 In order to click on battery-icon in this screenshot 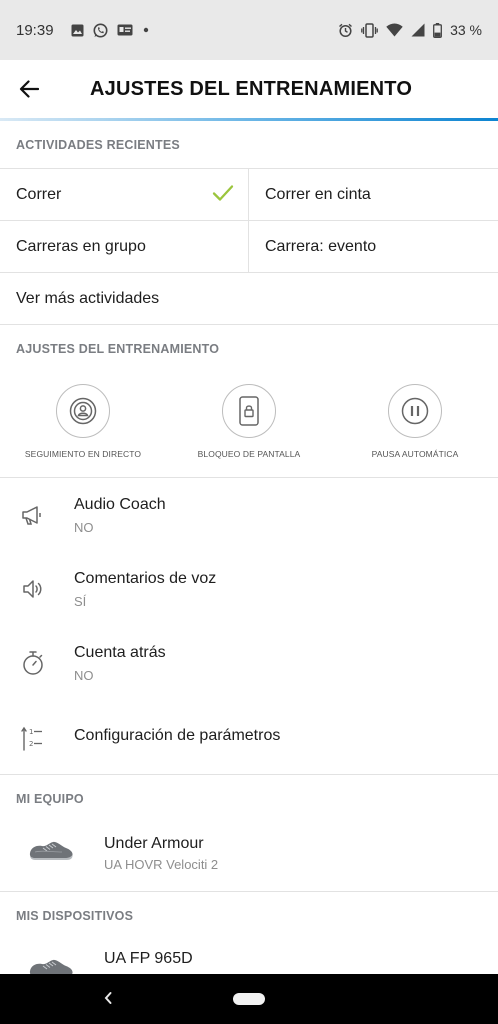, I will do `click(438, 30)`.